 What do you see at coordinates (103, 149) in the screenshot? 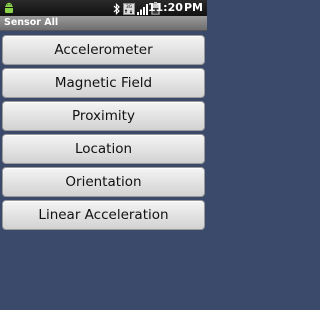
I see `location-button: Location` at bounding box center [103, 149].